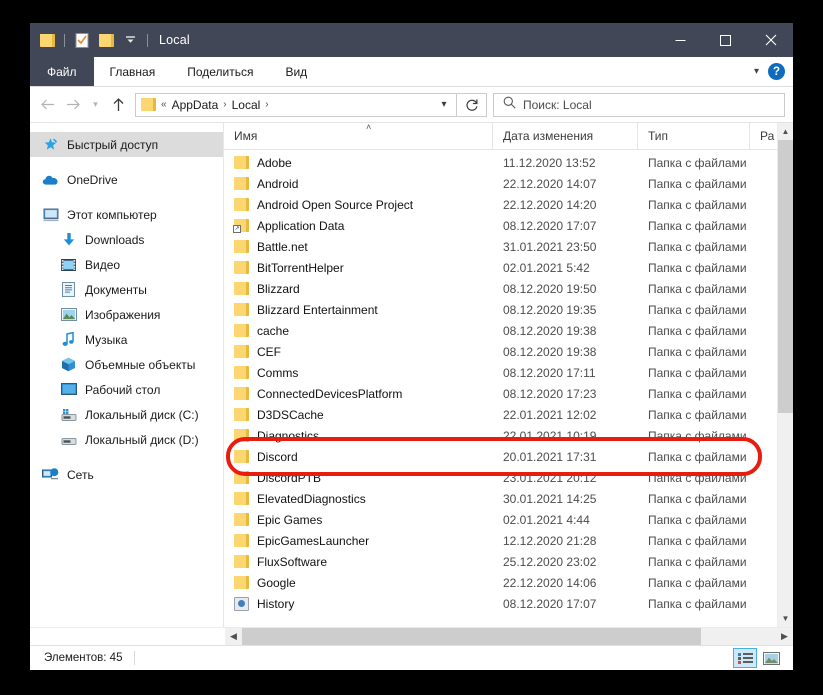 Image resolution: width=823 pixels, height=695 pixels. Describe the element at coordinates (358, 478) in the screenshot. I see `file-name-cell: DiscordPTB` at that location.